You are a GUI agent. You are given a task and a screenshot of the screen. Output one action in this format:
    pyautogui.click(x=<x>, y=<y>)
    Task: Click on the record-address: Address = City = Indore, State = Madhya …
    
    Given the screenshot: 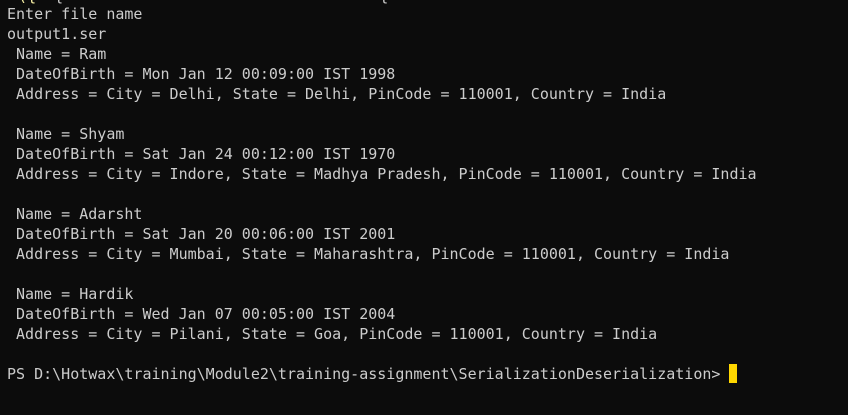 What is the action you would take?
    pyautogui.click(x=382, y=174)
    